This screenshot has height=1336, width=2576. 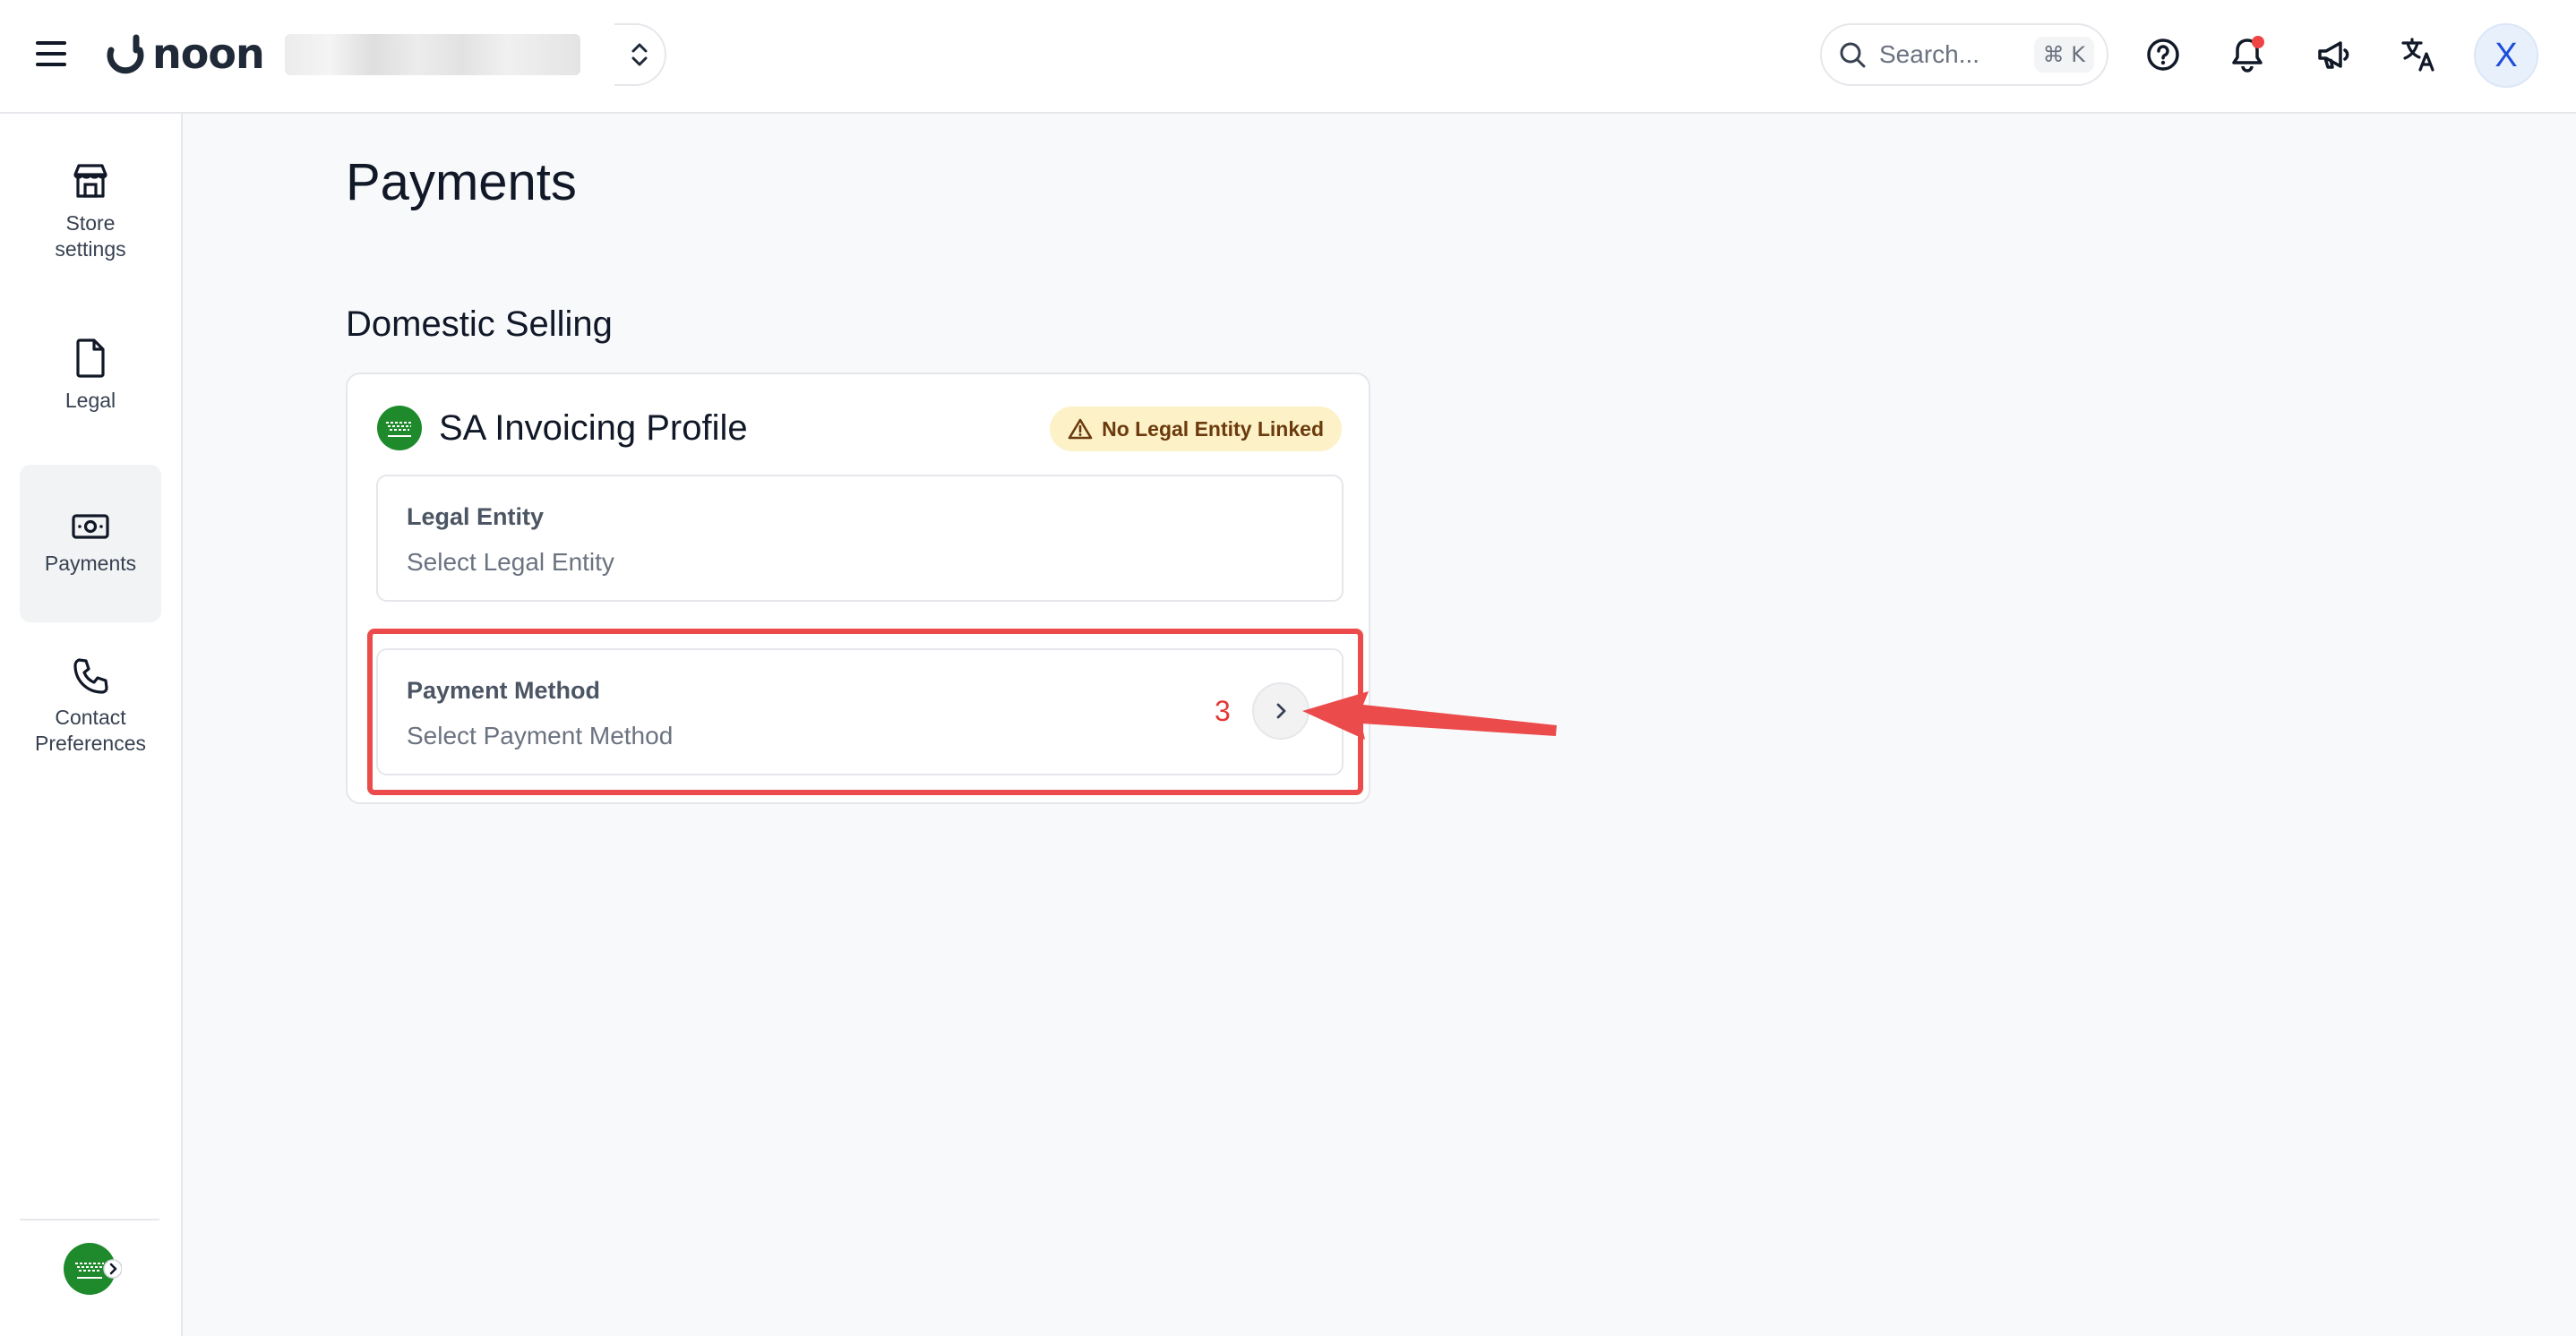 I want to click on field-label: Legal Entity, so click(x=476, y=517).